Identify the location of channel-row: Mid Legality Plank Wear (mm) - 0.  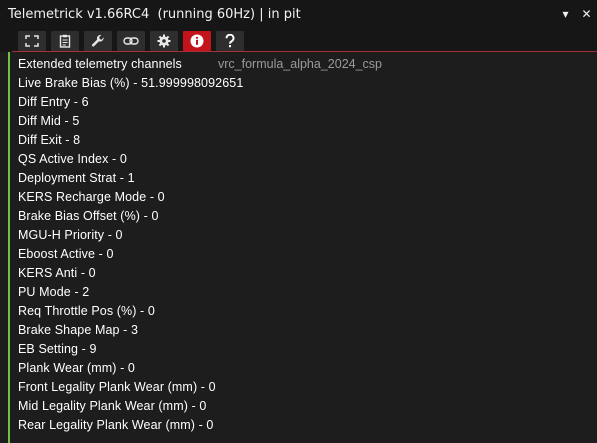
(112, 406).